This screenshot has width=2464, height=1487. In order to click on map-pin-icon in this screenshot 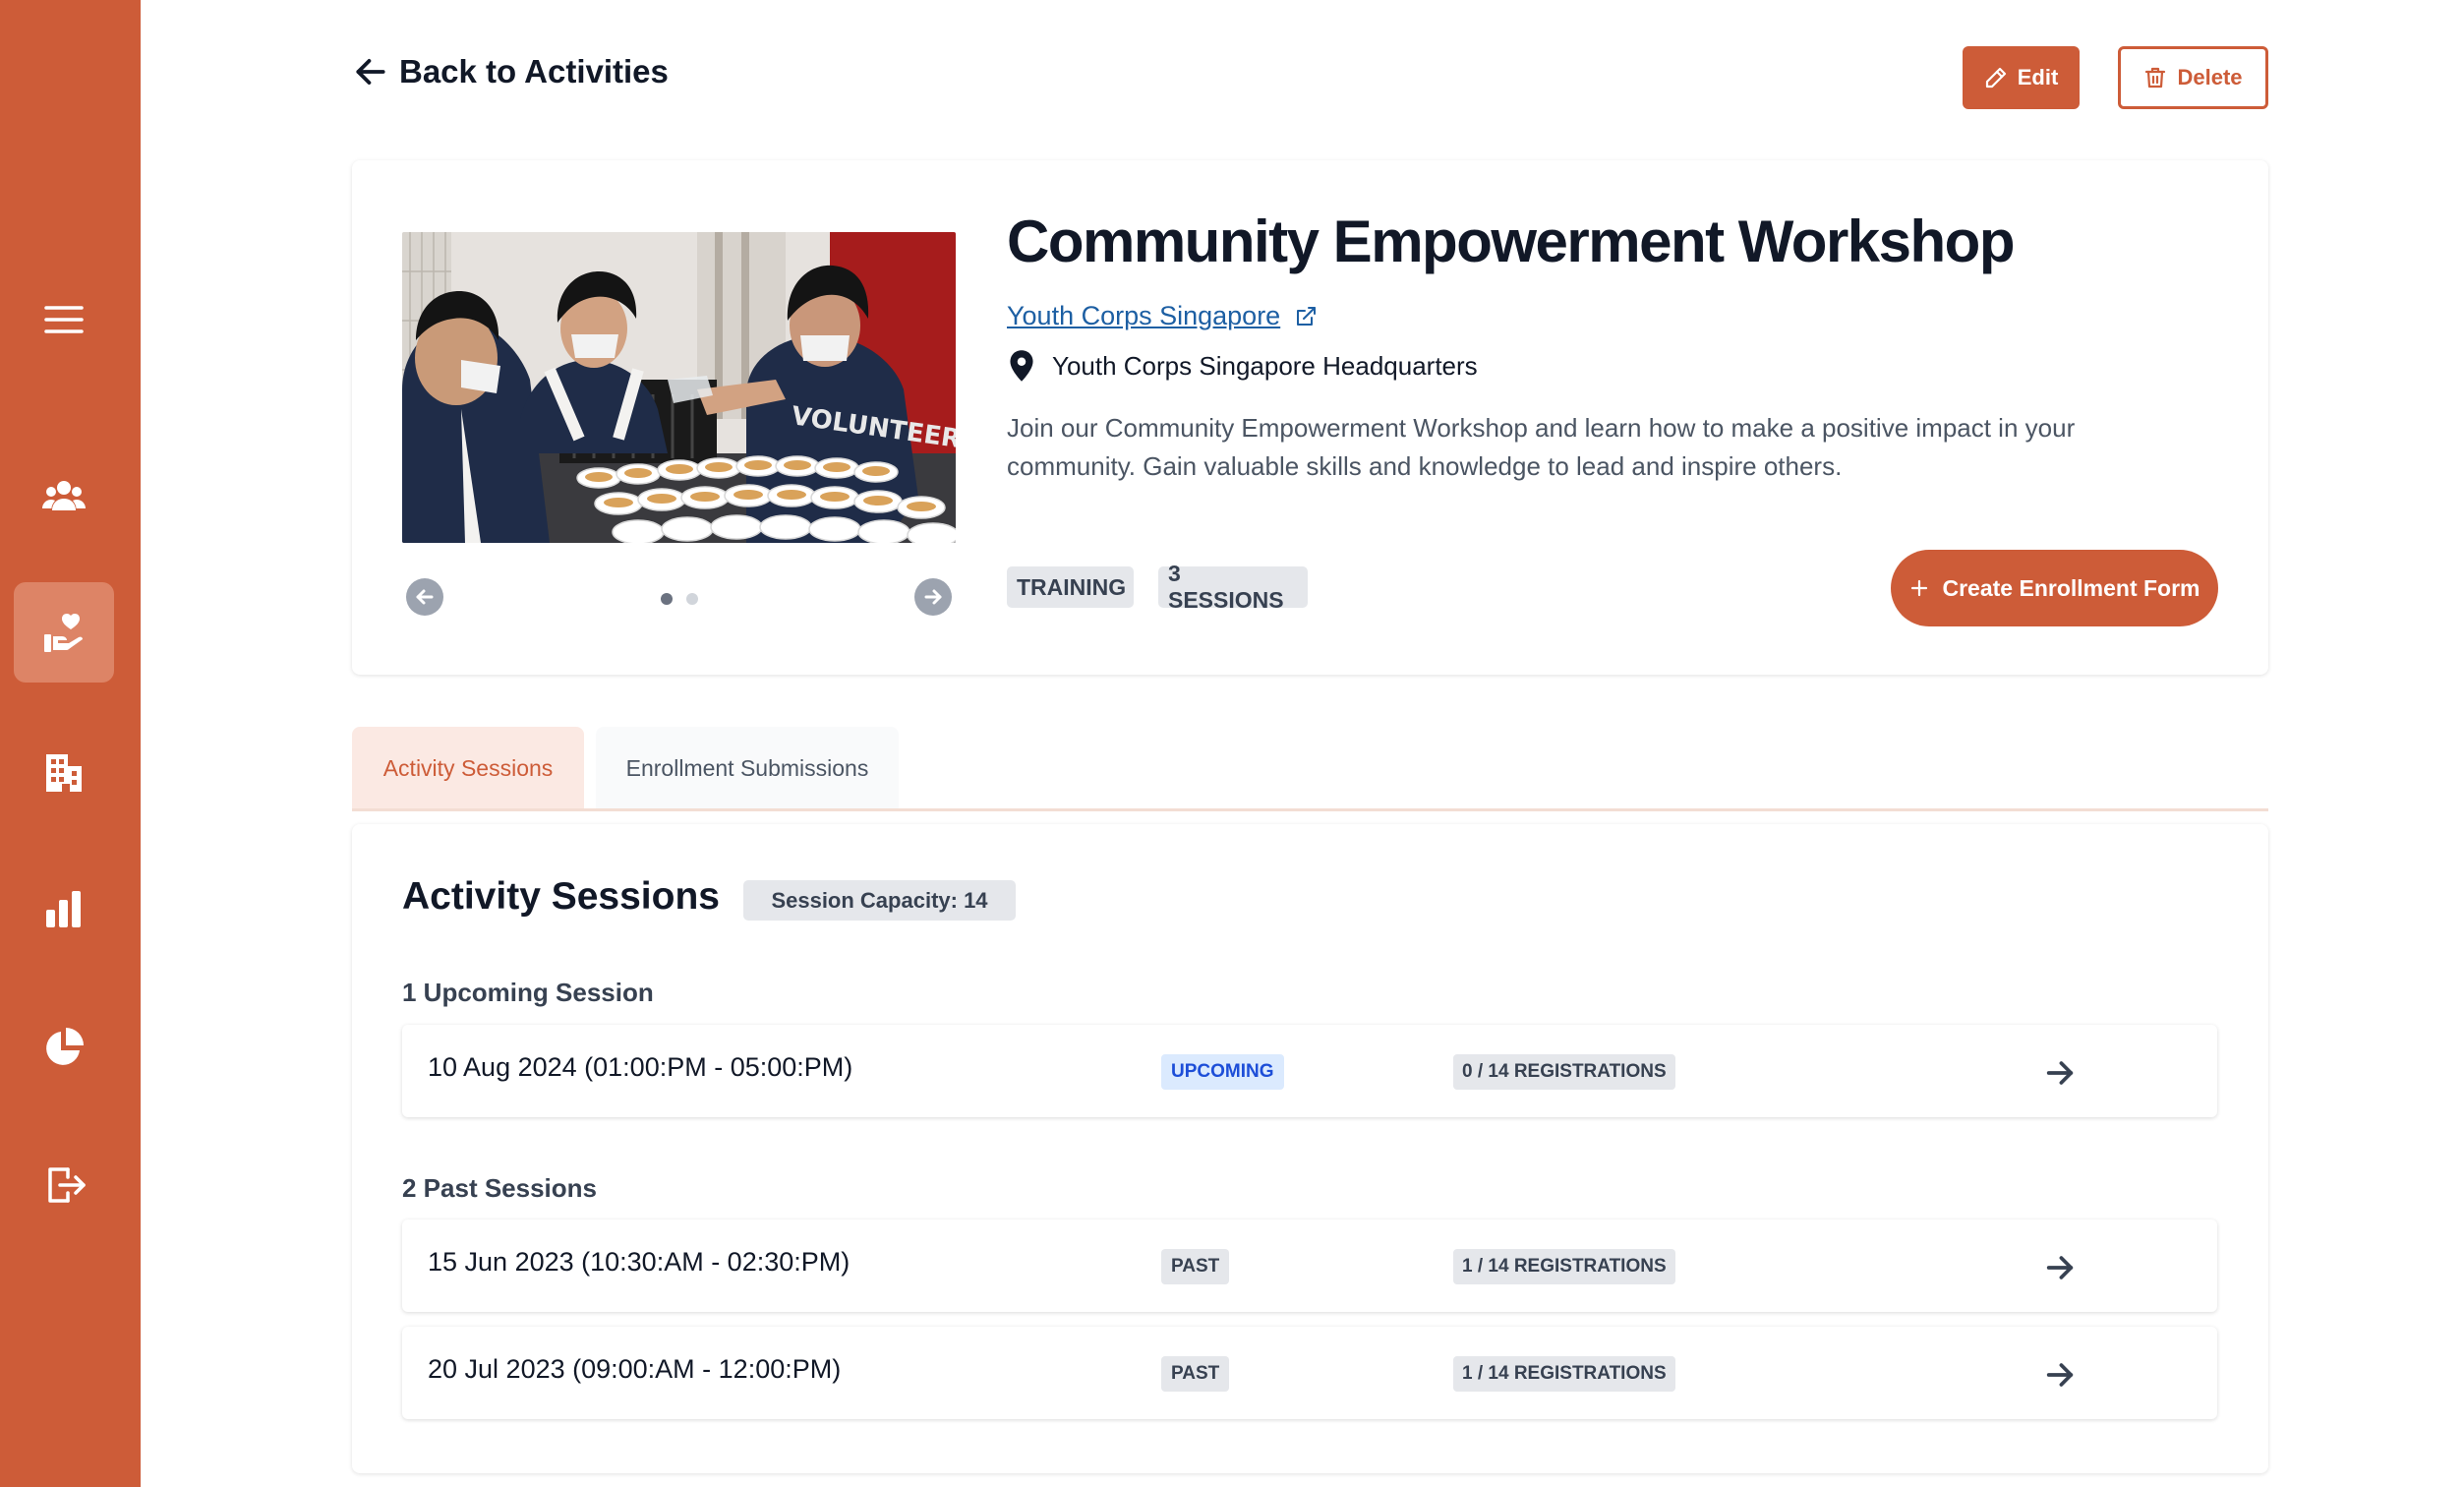, I will do `click(1021, 366)`.